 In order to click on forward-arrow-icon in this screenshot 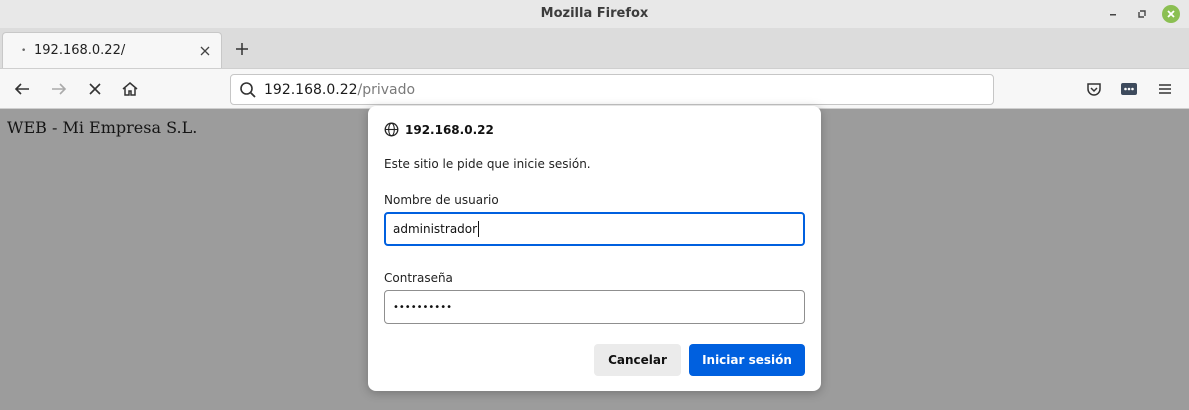, I will do `click(59, 89)`.